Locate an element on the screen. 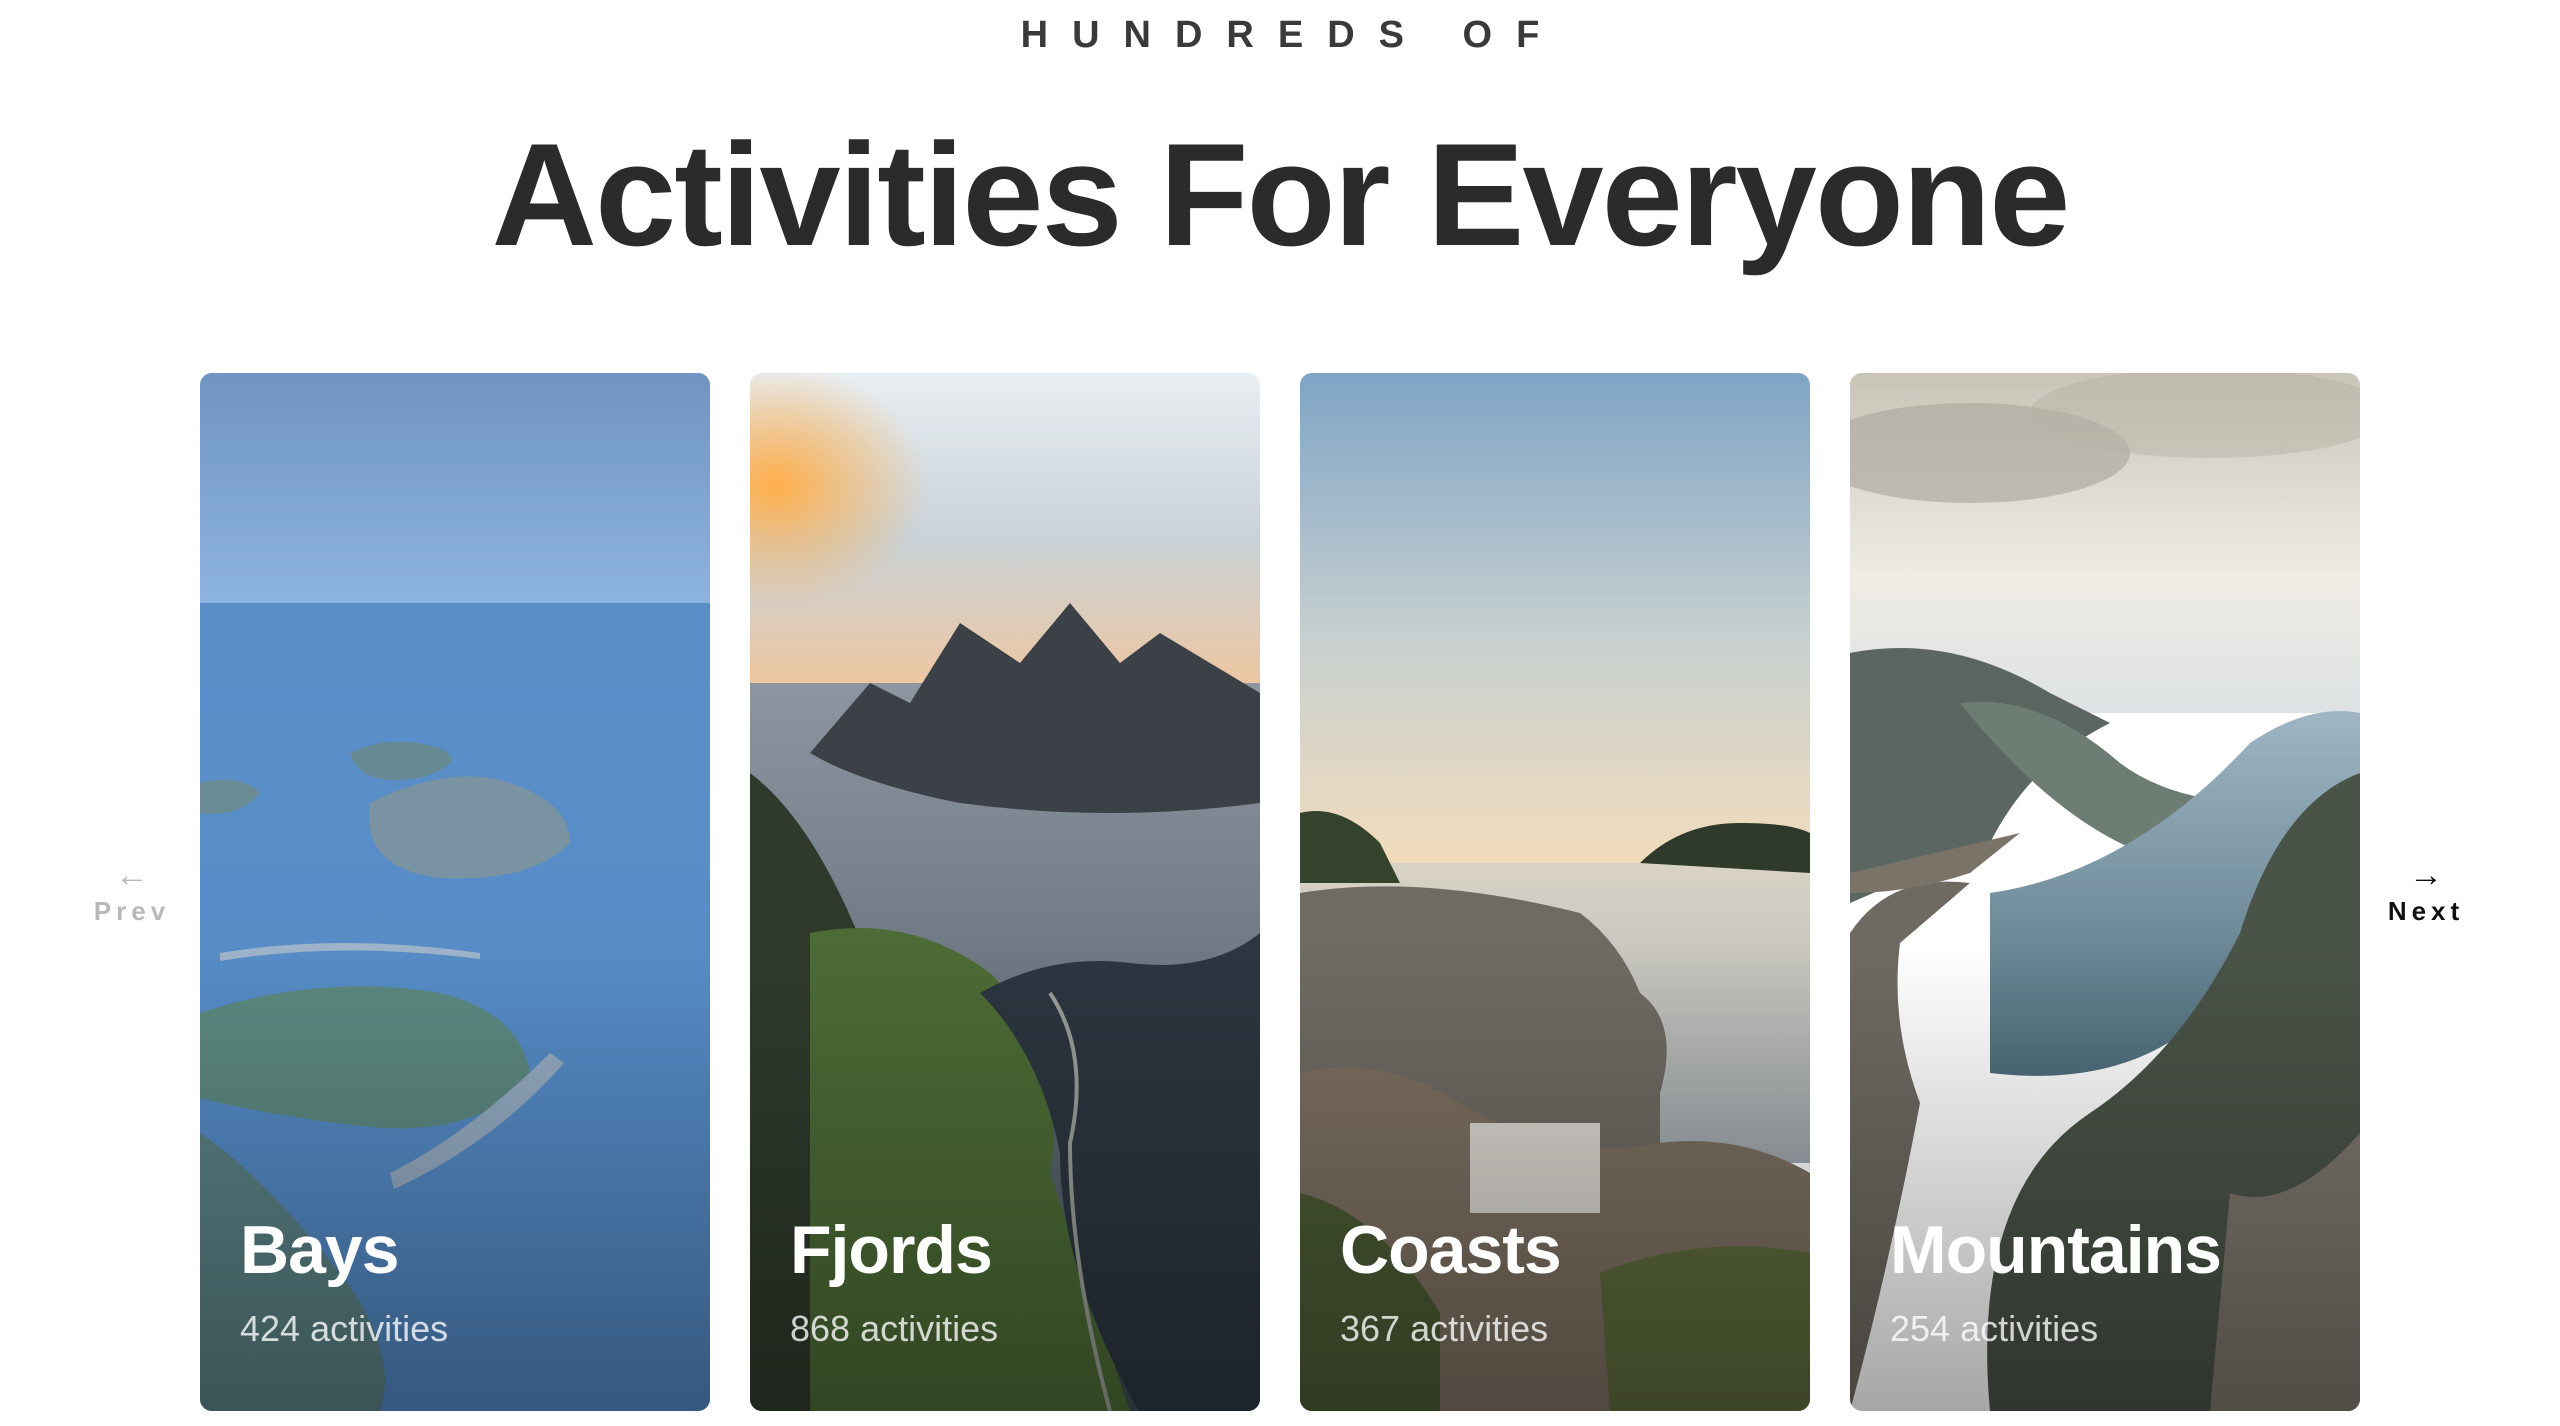  card-title: Coasts is located at coordinates (1451, 1250).